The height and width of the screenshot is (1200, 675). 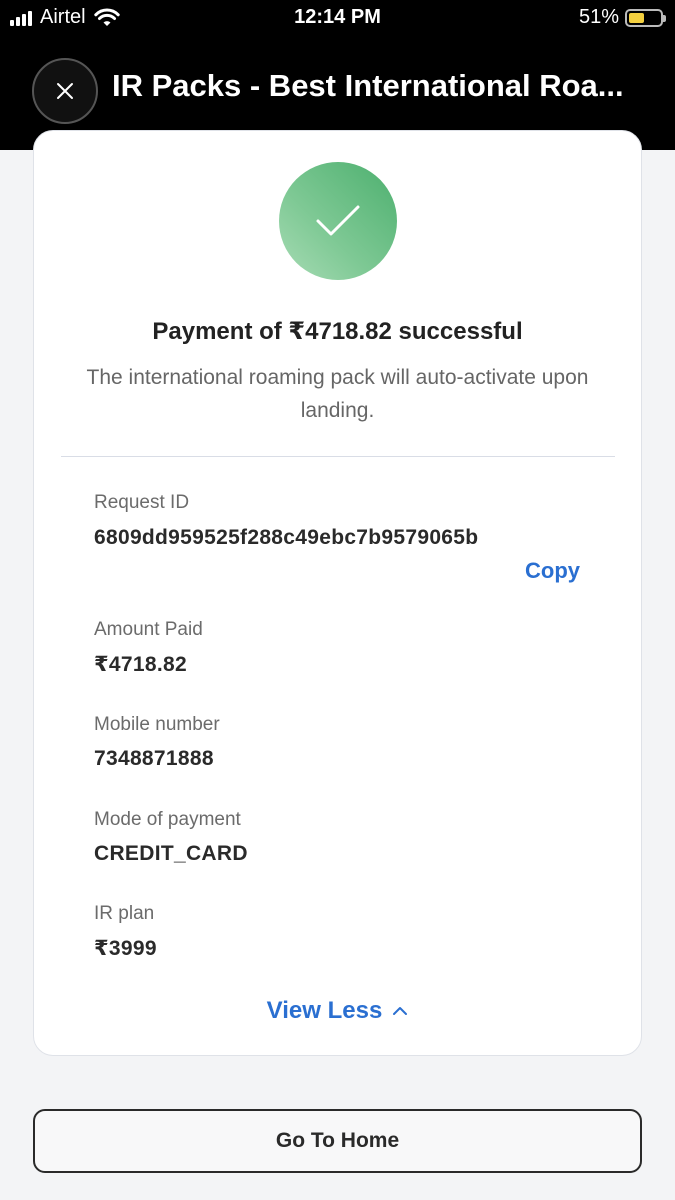 I want to click on request-id-value: 6809dd959525f288c49ebc7b9579065b, so click(x=286, y=537).